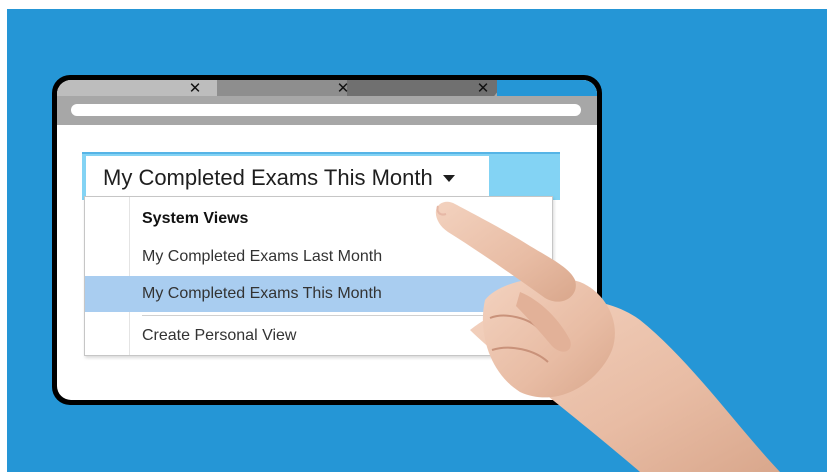 This screenshot has width=827, height=472. I want to click on menu-item-this-month: My Completed Exams This Month, so click(318, 294).